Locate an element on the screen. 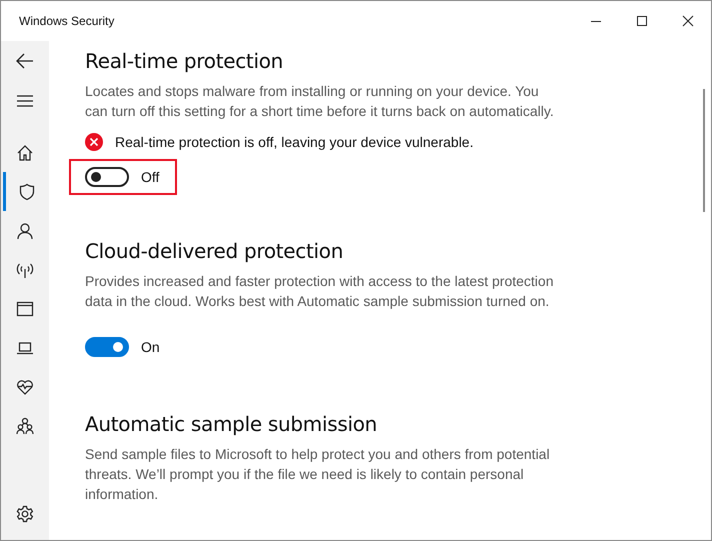  person-icon is located at coordinates (25, 231).